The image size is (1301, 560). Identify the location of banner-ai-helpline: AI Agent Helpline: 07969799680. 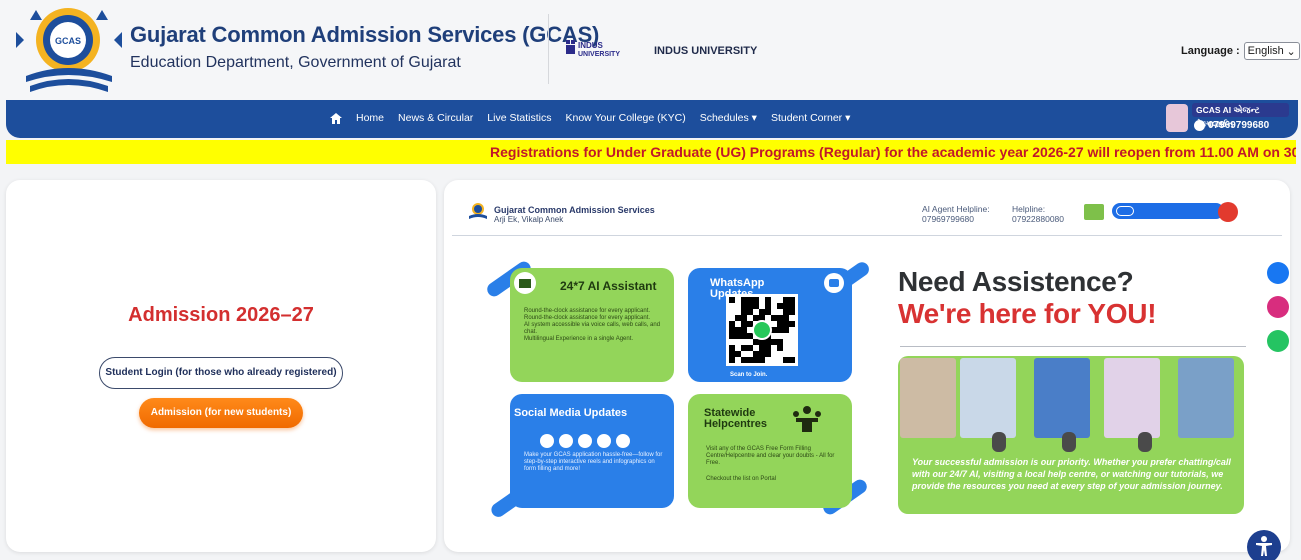
(956, 214).